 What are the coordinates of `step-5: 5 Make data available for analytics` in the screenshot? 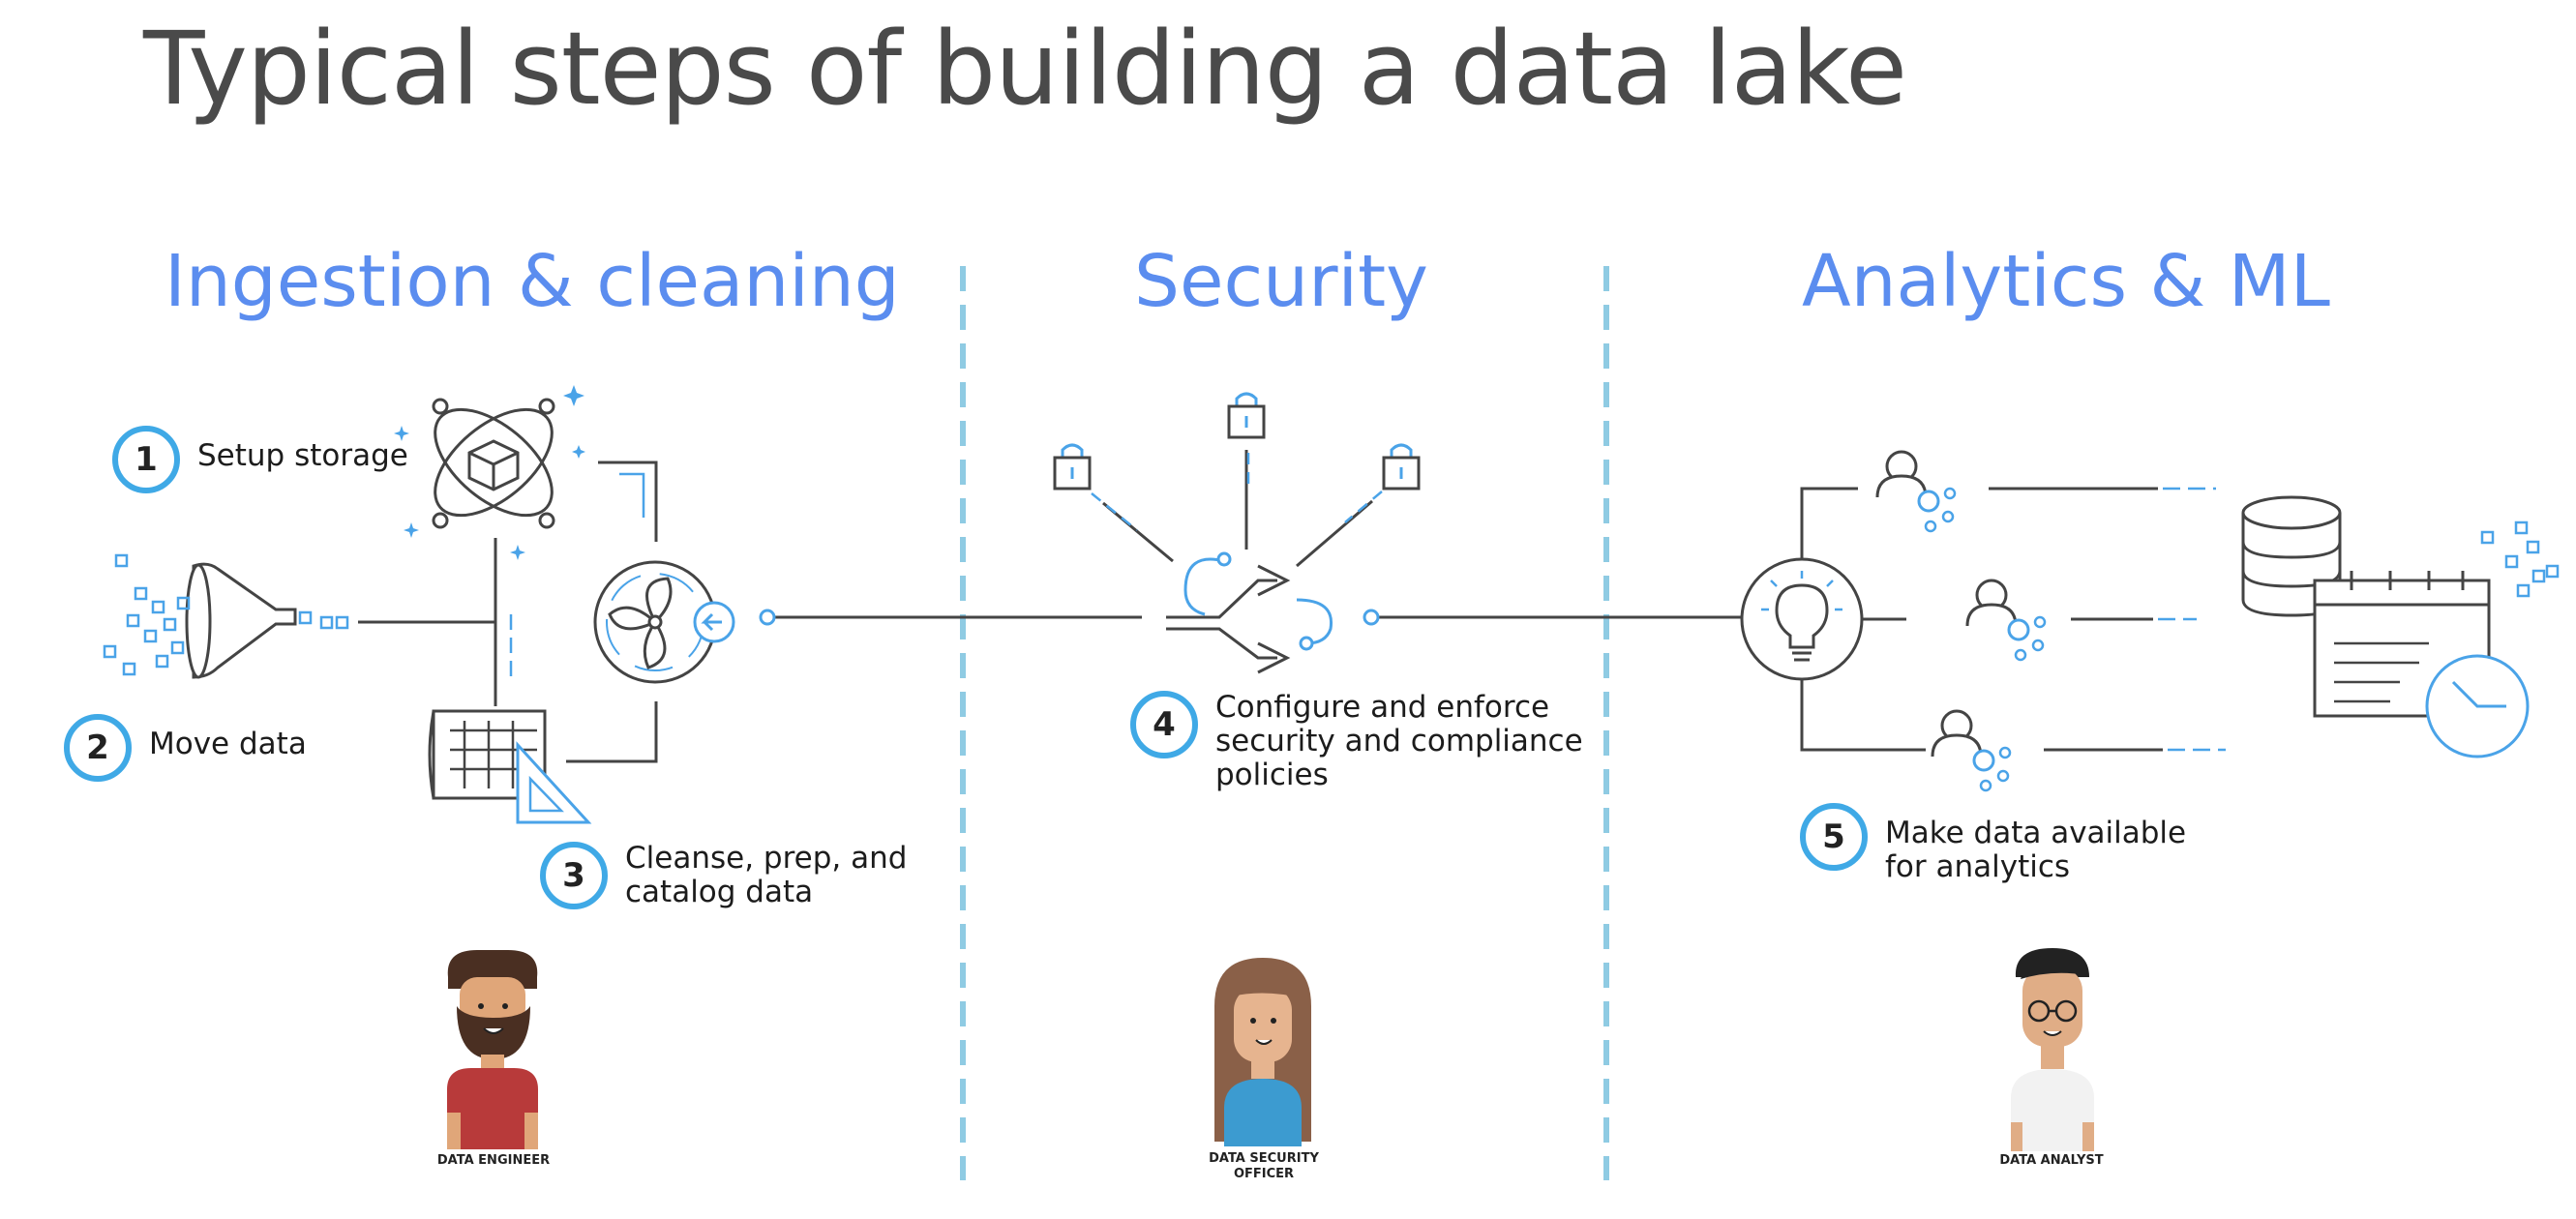 It's located at (1993, 843).